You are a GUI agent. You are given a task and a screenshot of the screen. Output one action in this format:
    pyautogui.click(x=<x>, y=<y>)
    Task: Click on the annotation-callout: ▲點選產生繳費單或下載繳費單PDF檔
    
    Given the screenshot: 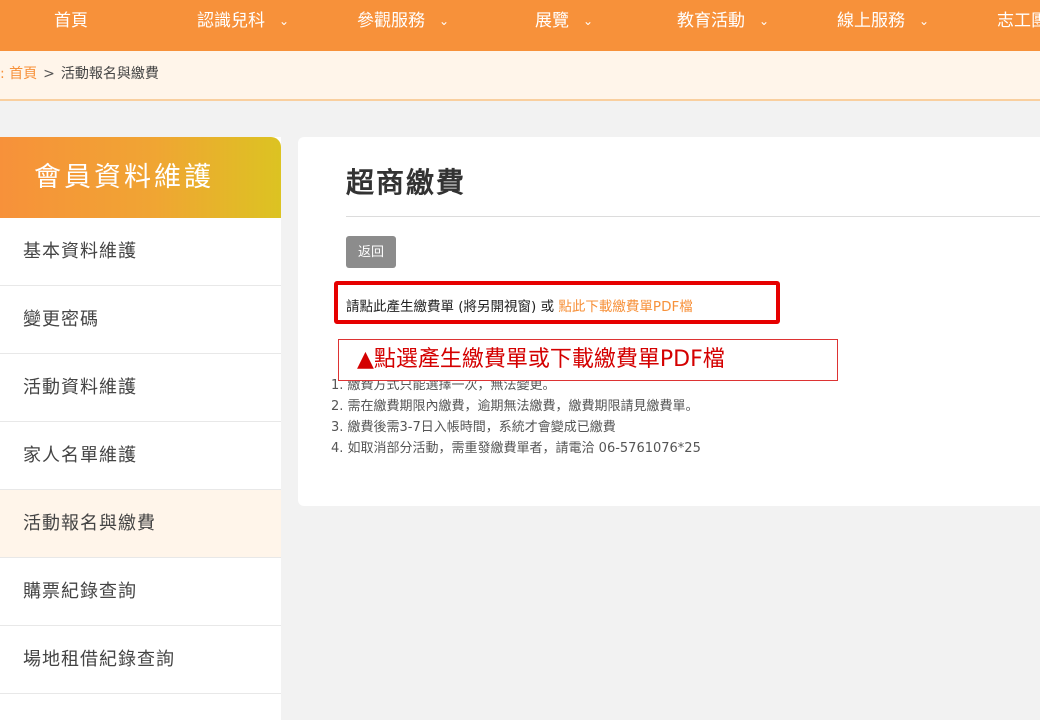 What is the action you would take?
    pyautogui.click(x=588, y=360)
    